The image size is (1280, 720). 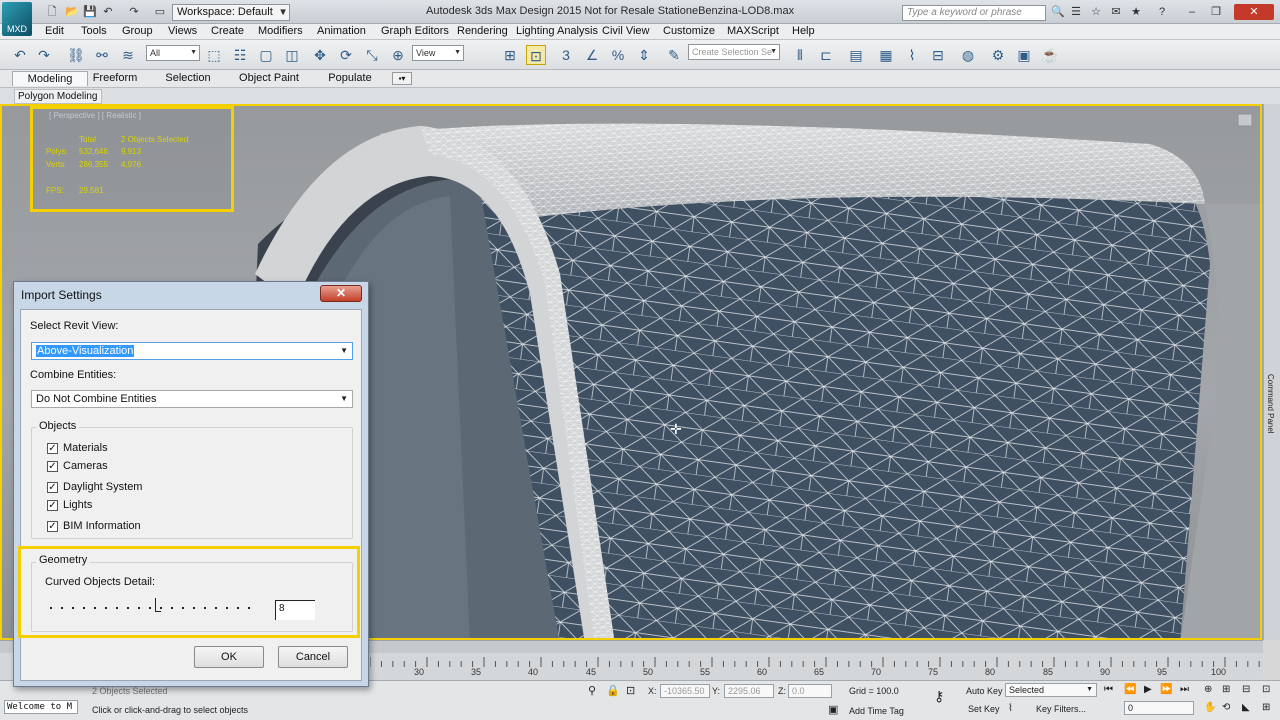 I want to click on zoom-extents-selected-icon: ⊟, so click(x=1246, y=689).